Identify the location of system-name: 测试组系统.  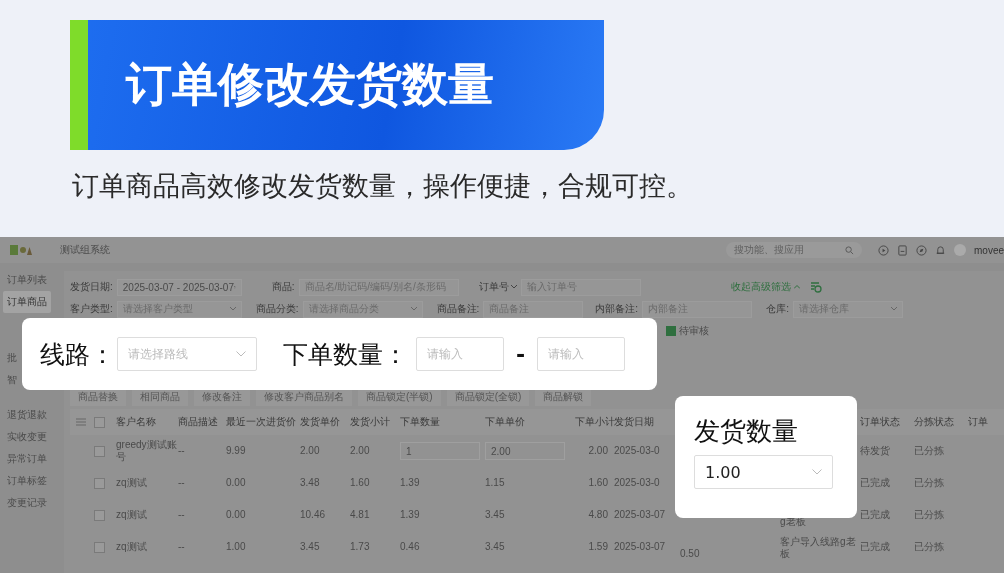
(85, 250).